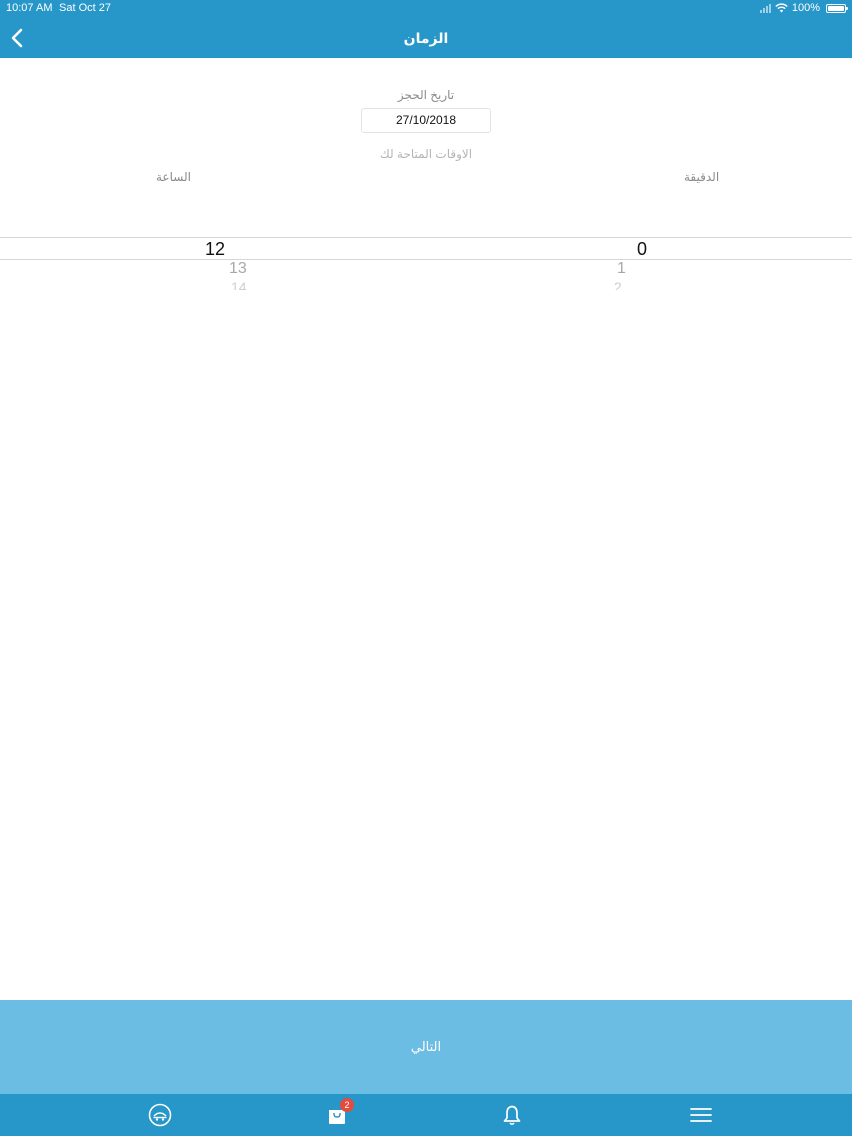 The height and width of the screenshot is (1136, 852). What do you see at coordinates (215, 249) in the screenshot?
I see `hour-selected: 12` at bounding box center [215, 249].